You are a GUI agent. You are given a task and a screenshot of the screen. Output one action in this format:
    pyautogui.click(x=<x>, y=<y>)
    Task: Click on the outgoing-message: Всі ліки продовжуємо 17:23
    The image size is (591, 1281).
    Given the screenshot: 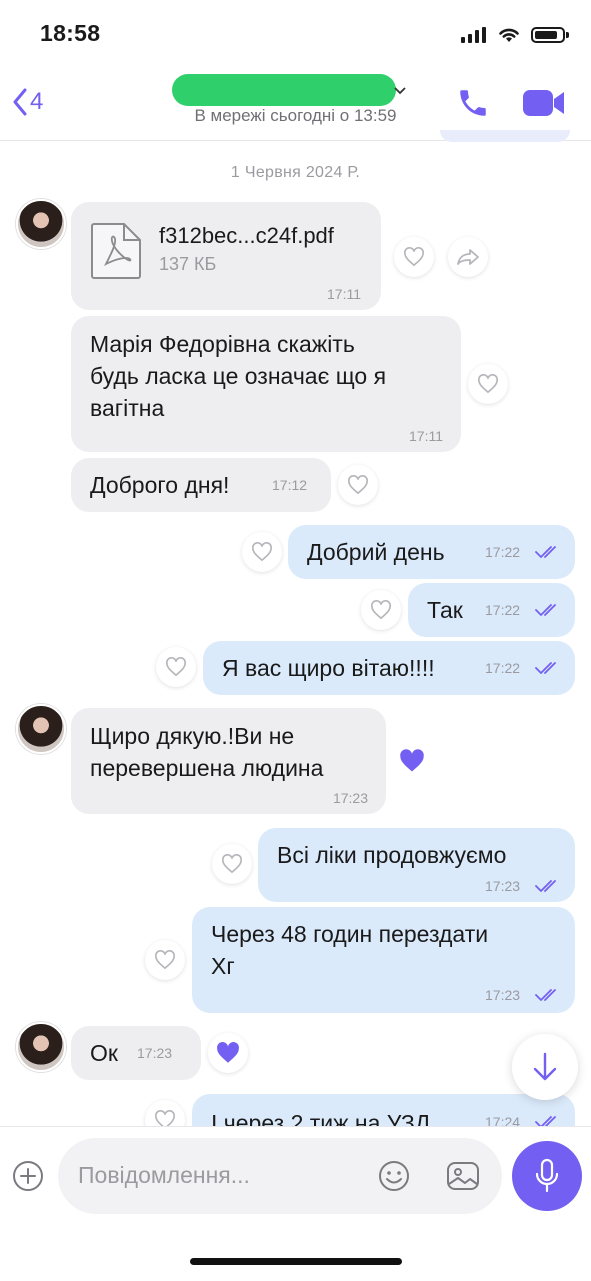 What is the action you would take?
    pyautogui.click(x=416, y=865)
    